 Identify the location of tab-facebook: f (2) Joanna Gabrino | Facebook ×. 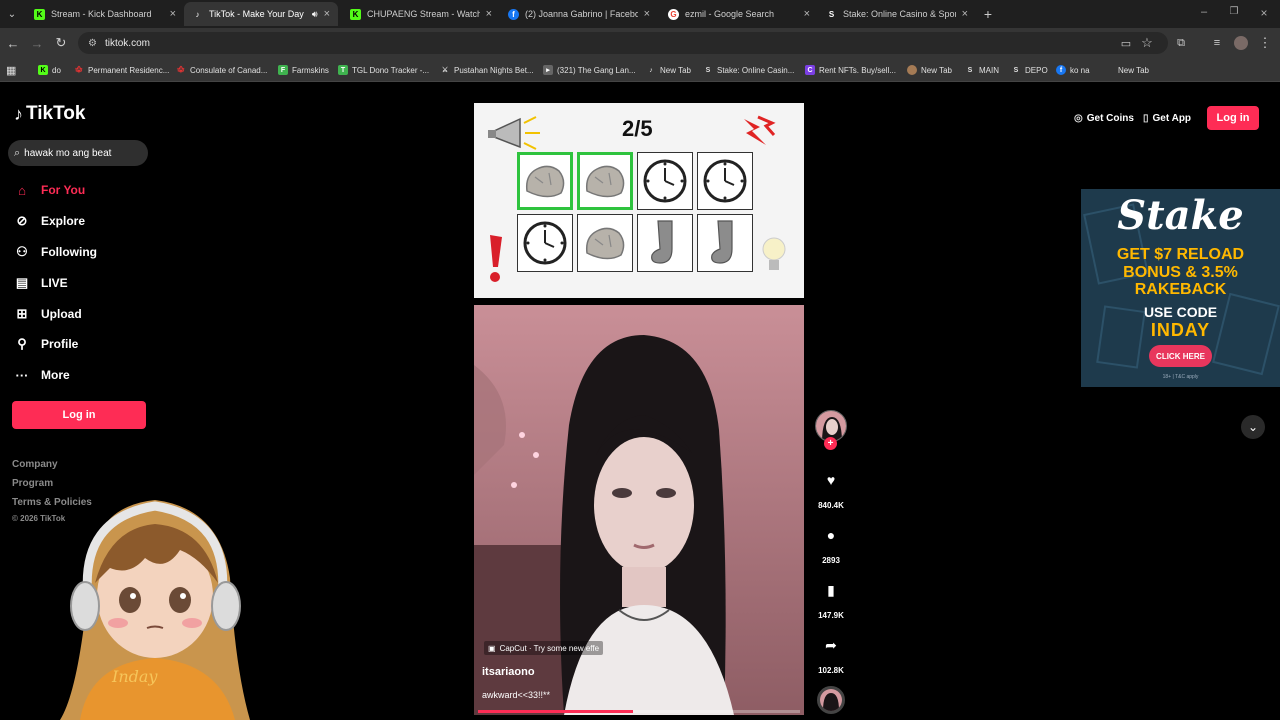
(579, 14).